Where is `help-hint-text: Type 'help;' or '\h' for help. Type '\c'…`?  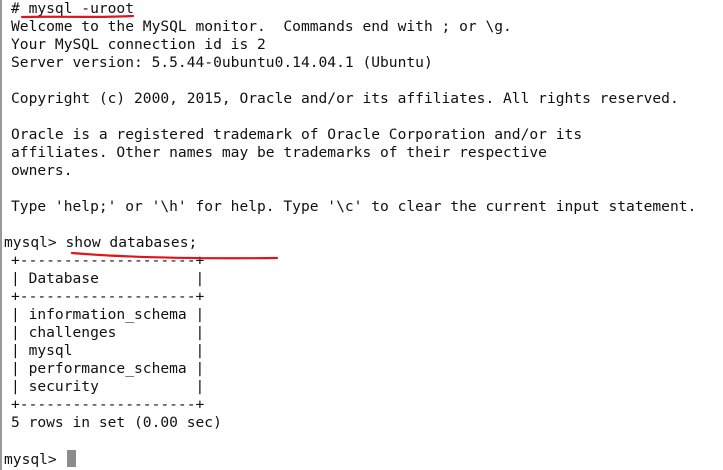 help-hint-text: Type 'help;' or '\h' for help. Type '\c'… is located at coordinates (354, 206).